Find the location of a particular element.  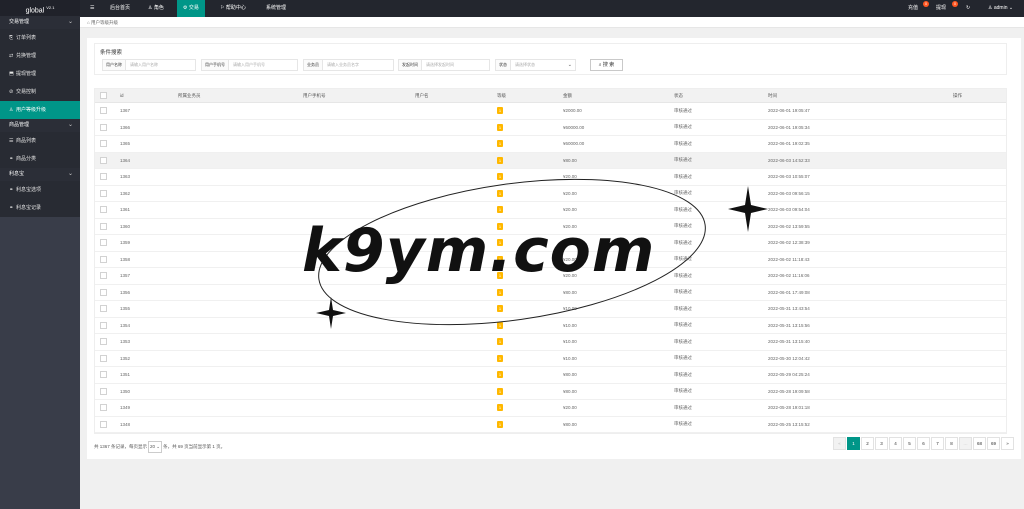

watermark-text: k9ym.com is located at coordinates (479, 251).